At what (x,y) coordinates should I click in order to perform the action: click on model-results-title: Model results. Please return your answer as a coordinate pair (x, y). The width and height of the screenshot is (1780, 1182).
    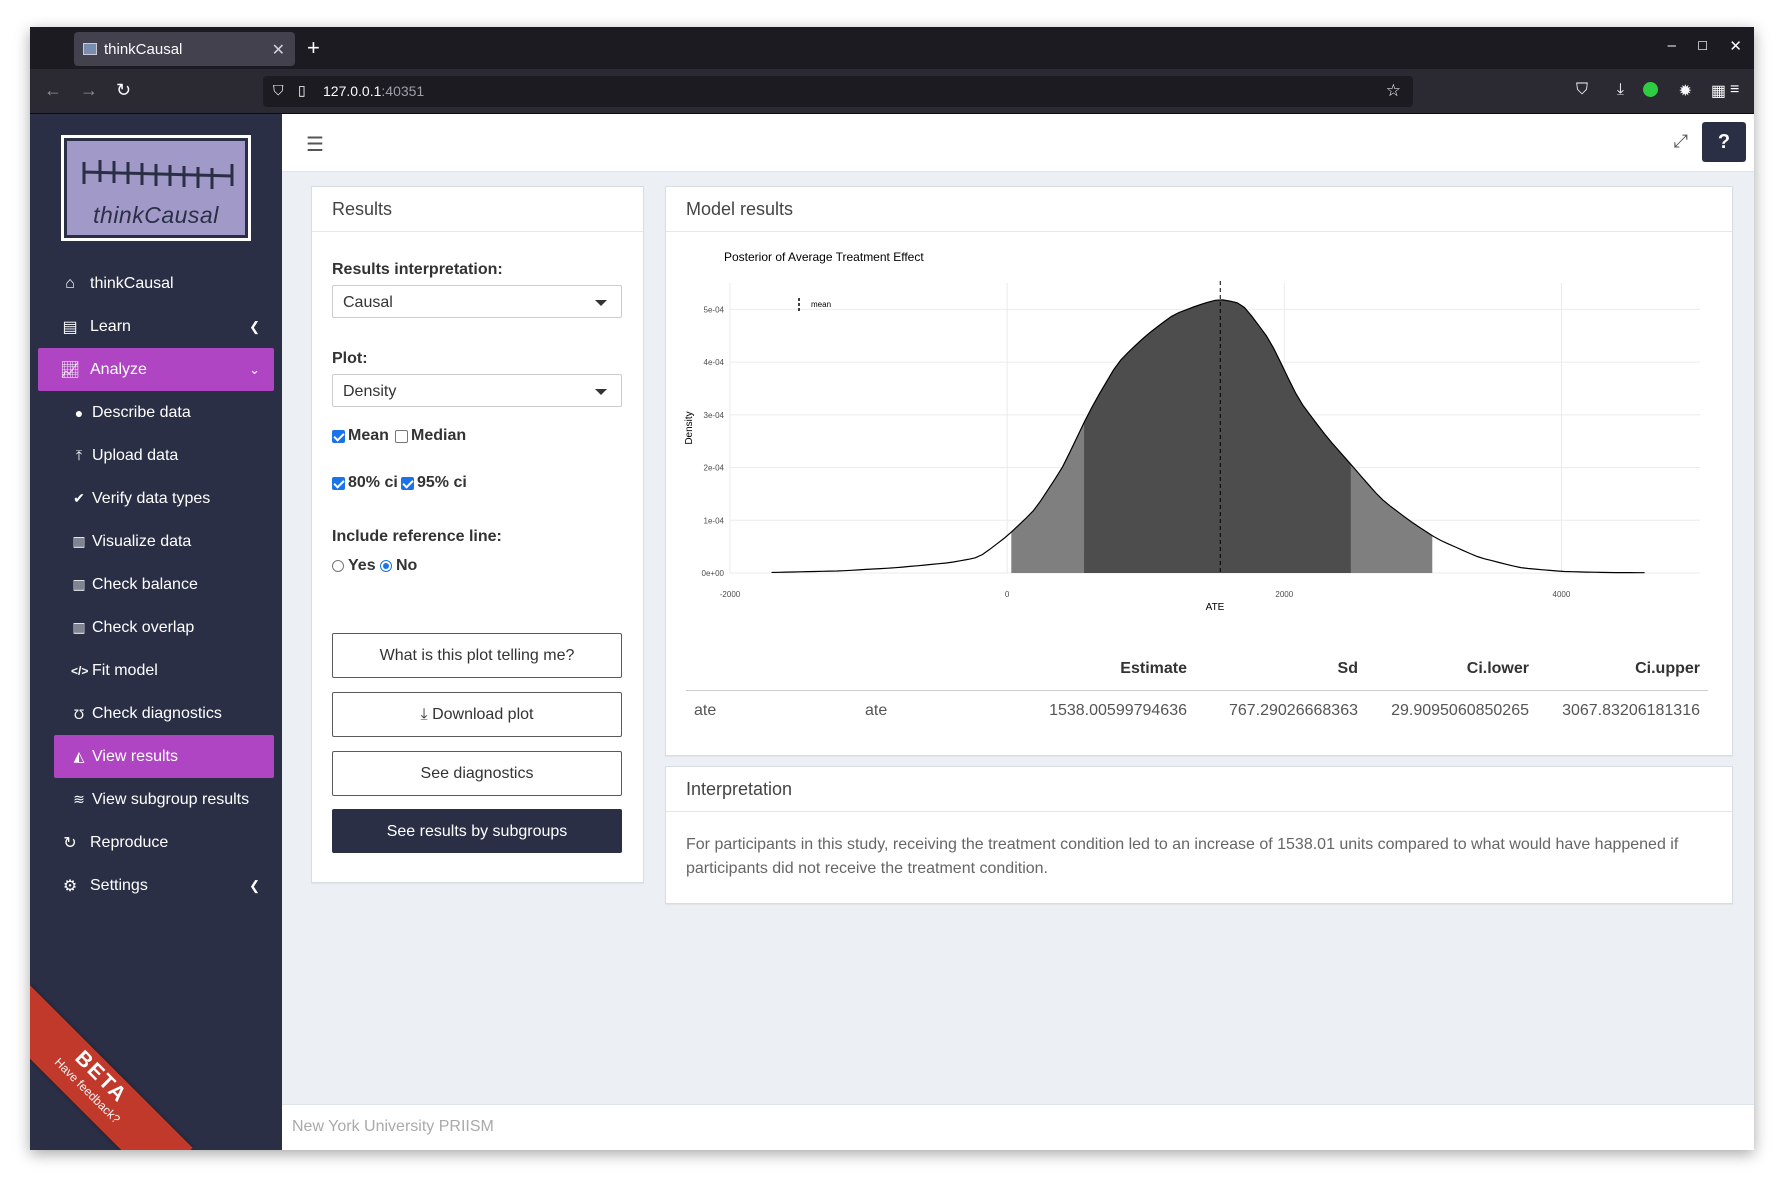
    Looking at the image, I should click on (1199, 209).